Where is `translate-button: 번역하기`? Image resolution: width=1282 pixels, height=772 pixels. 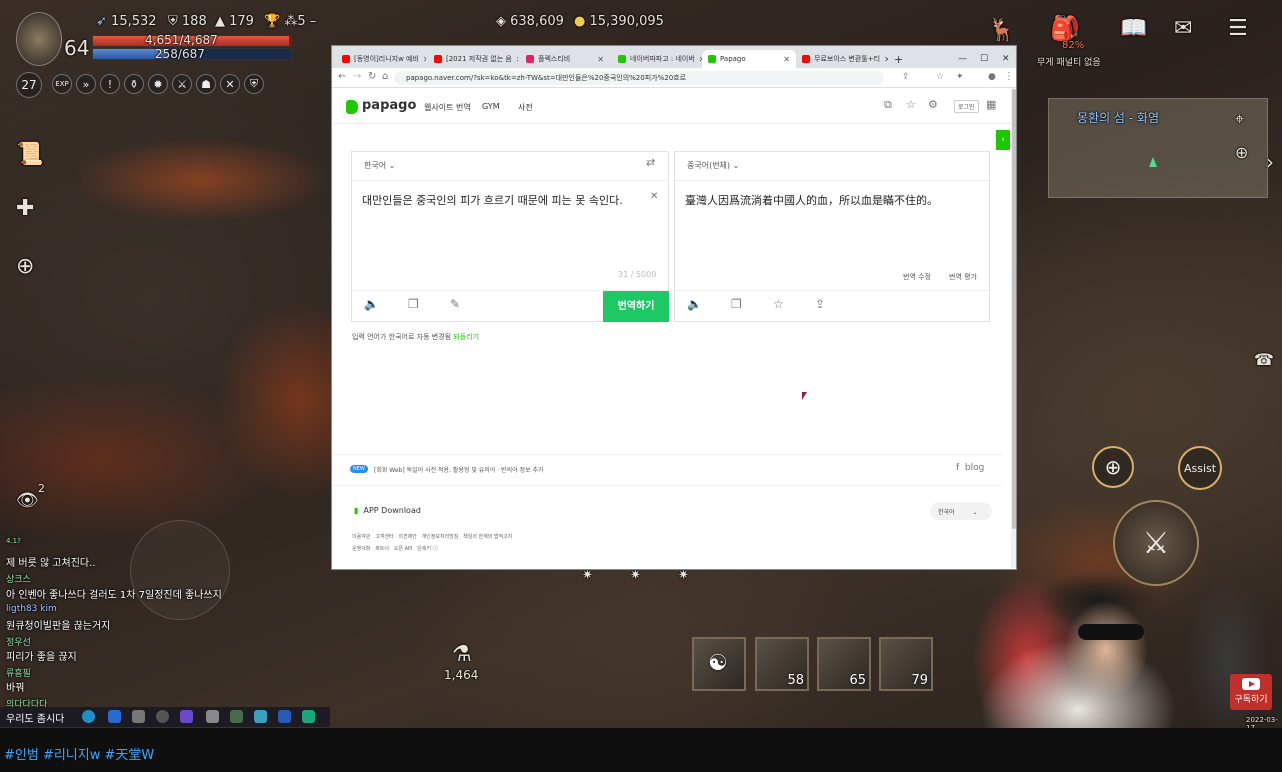
translate-button: 번역하기 is located at coordinates (636, 306).